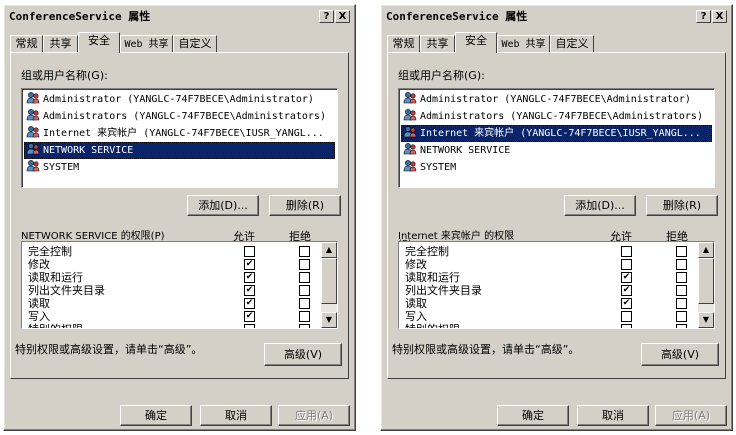  Describe the element at coordinates (441, 75) in the screenshot. I see `group-or-user-label: 组或用户名称(G):` at that location.